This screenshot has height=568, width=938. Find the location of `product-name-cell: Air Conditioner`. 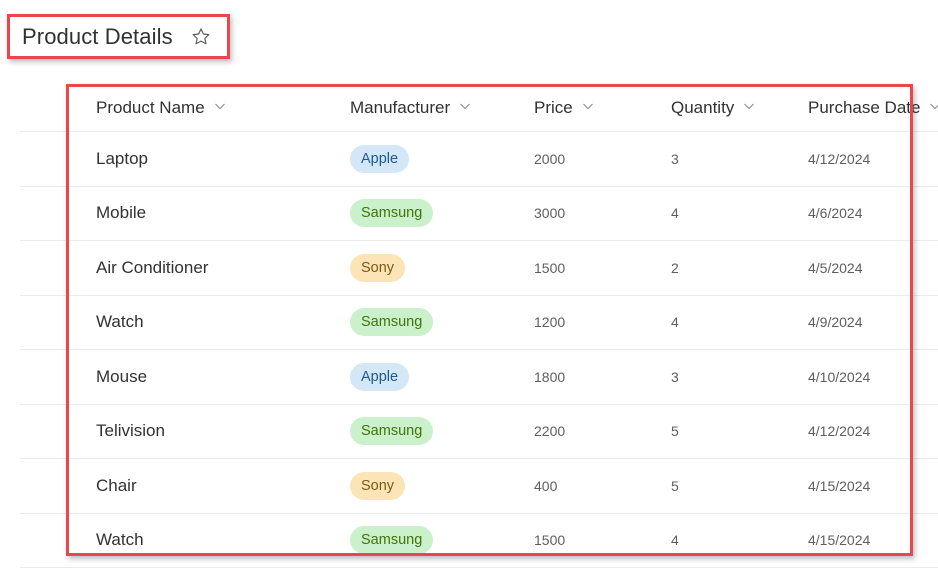

product-name-cell: Air Conditioner is located at coordinates (152, 268).